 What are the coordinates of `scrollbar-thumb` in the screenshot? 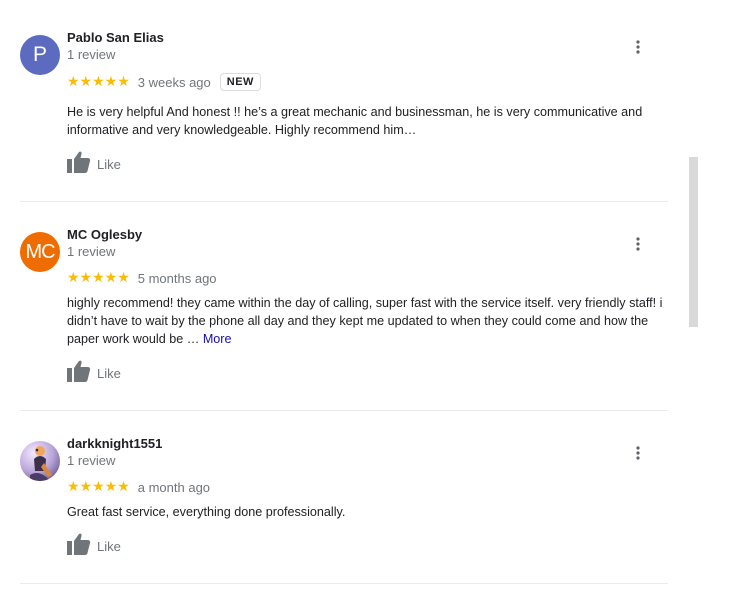 It's located at (693, 242).